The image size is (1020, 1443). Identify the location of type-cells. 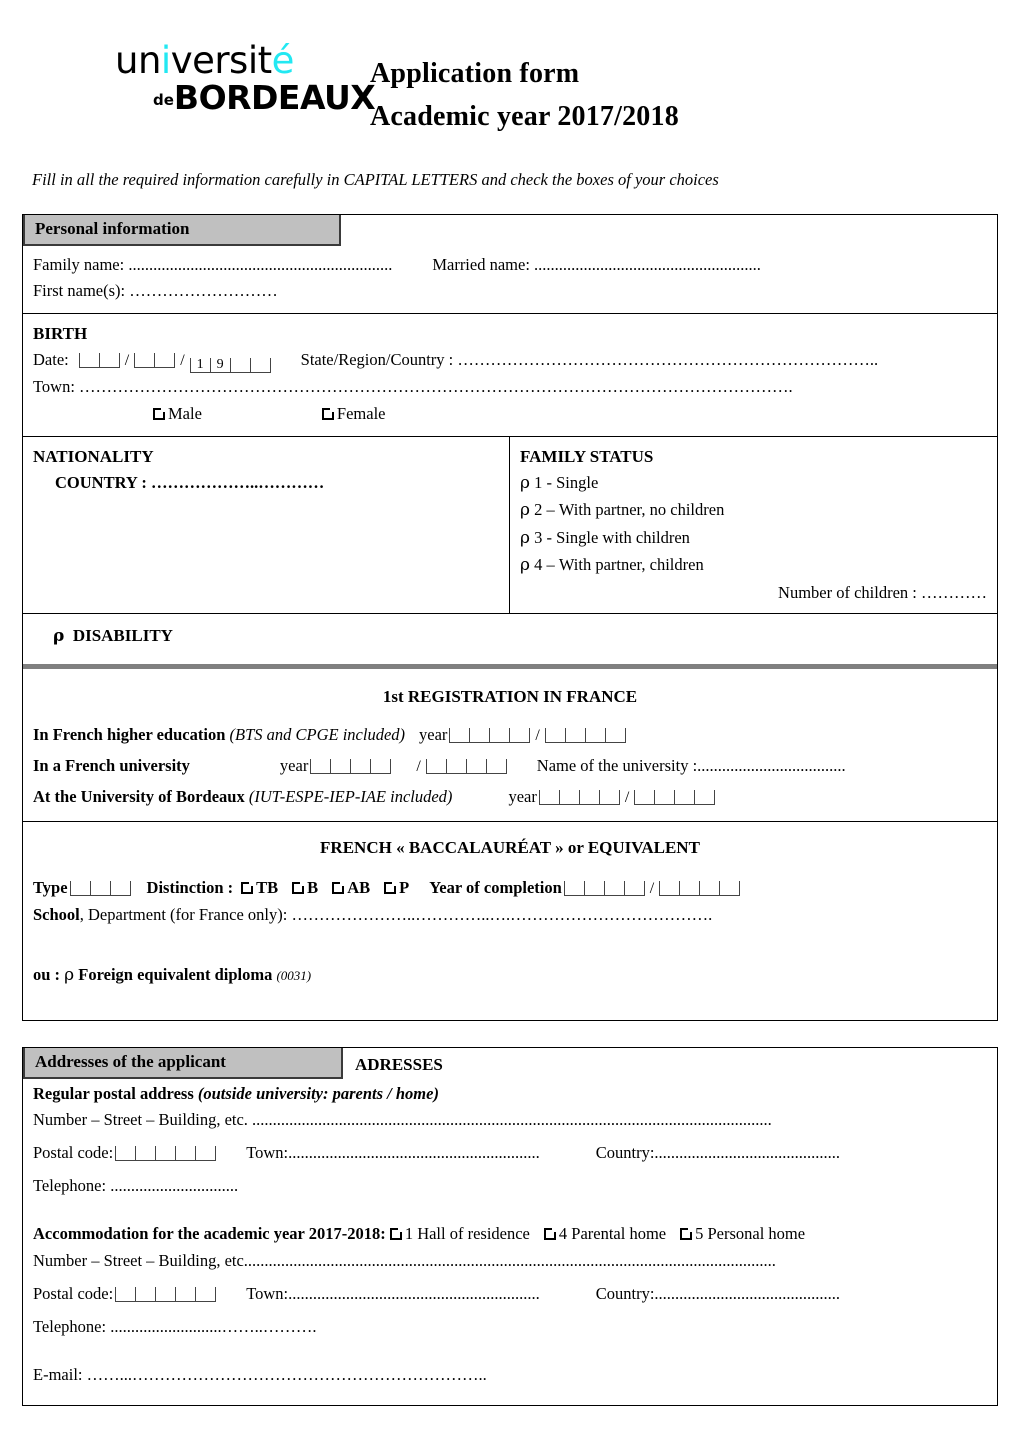
(100, 888).